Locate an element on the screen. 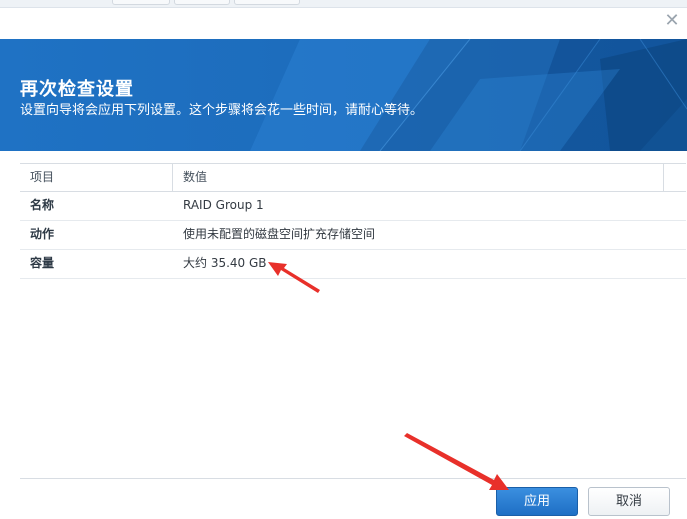 The image size is (687, 519). row-value: 使用未配置的磁盘空间扩充存储空间 is located at coordinates (279, 234).